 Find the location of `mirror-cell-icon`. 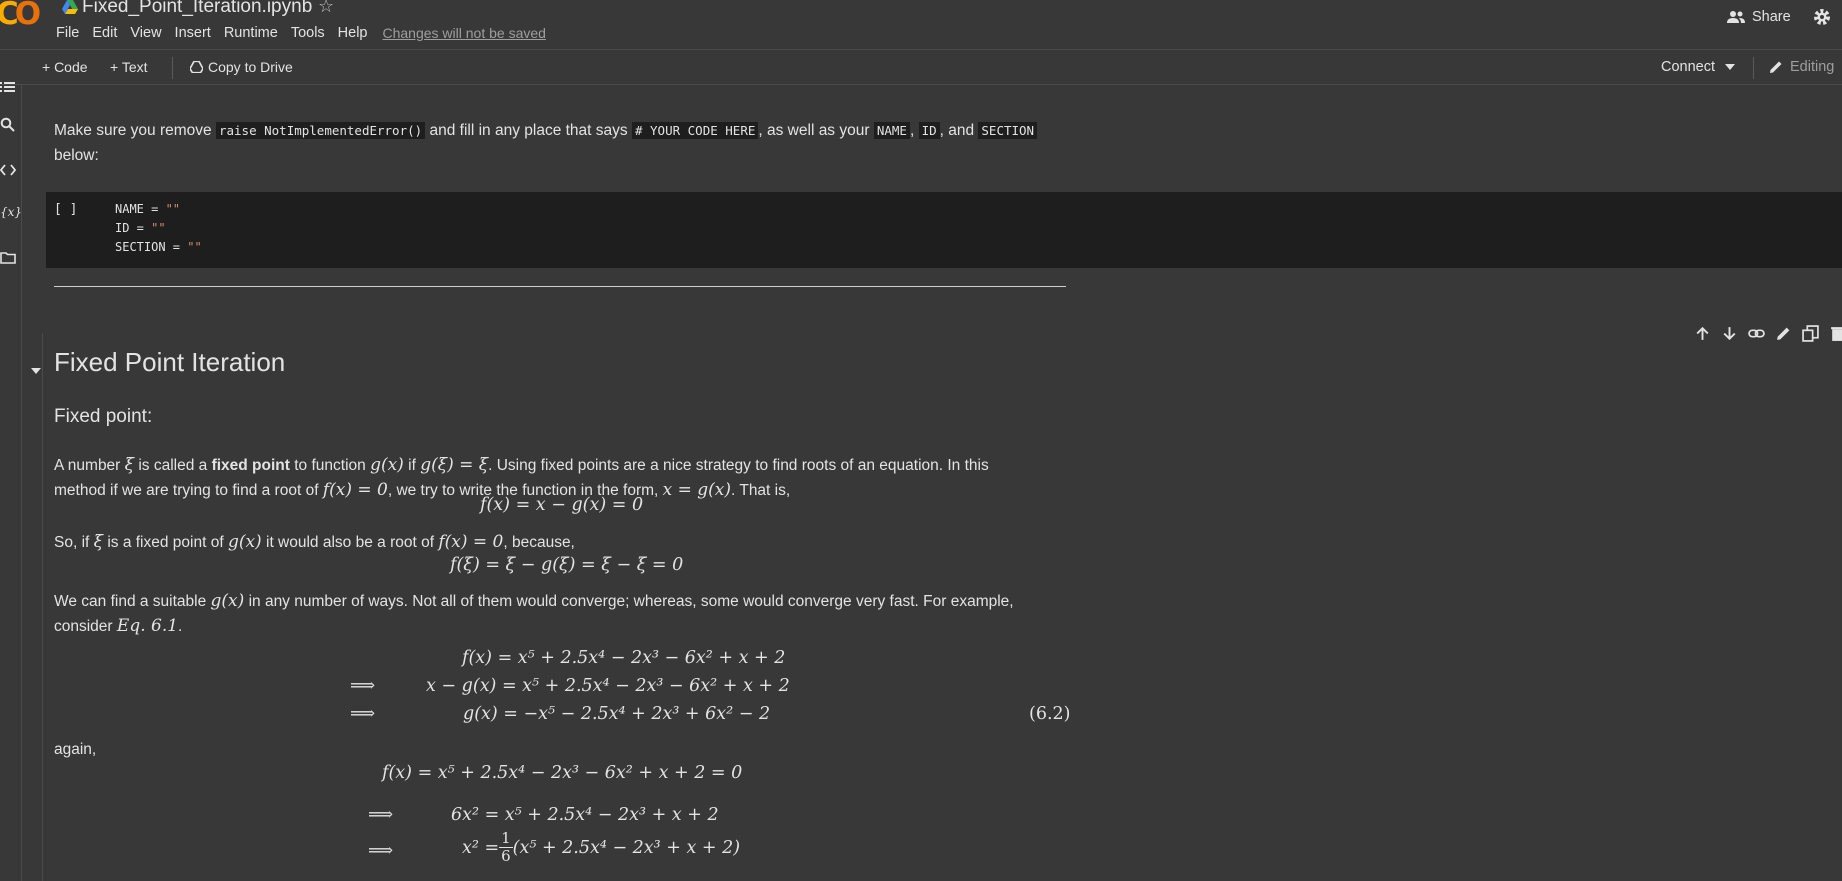

mirror-cell-icon is located at coordinates (1810, 333).